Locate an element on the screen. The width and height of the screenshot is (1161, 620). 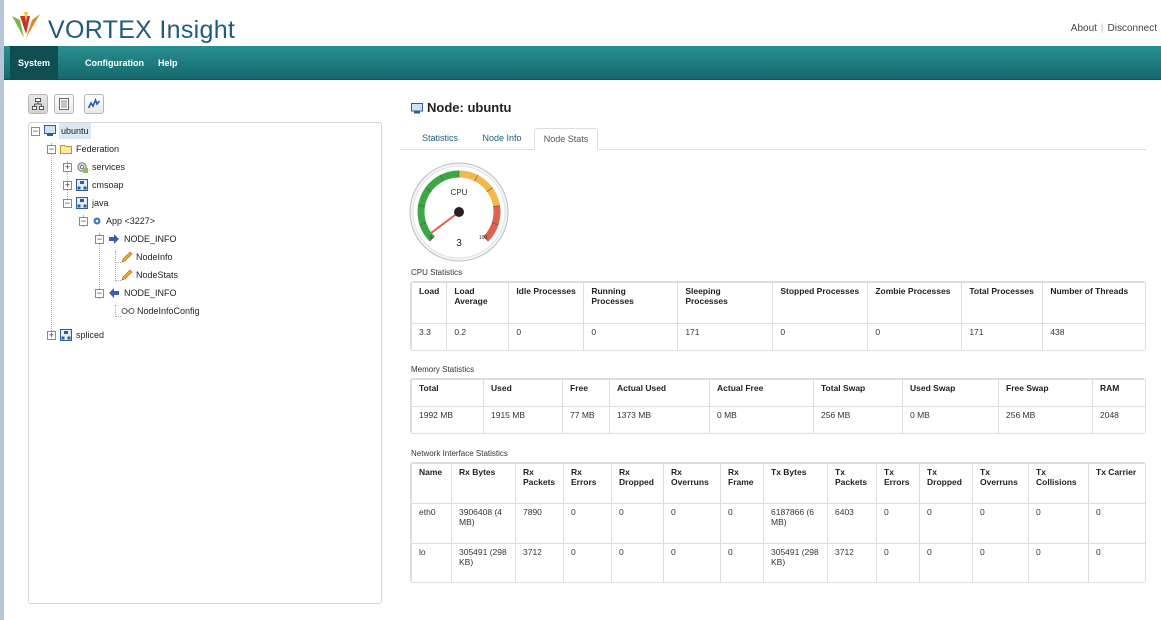
network-node-icon is located at coordinates (82, 185).